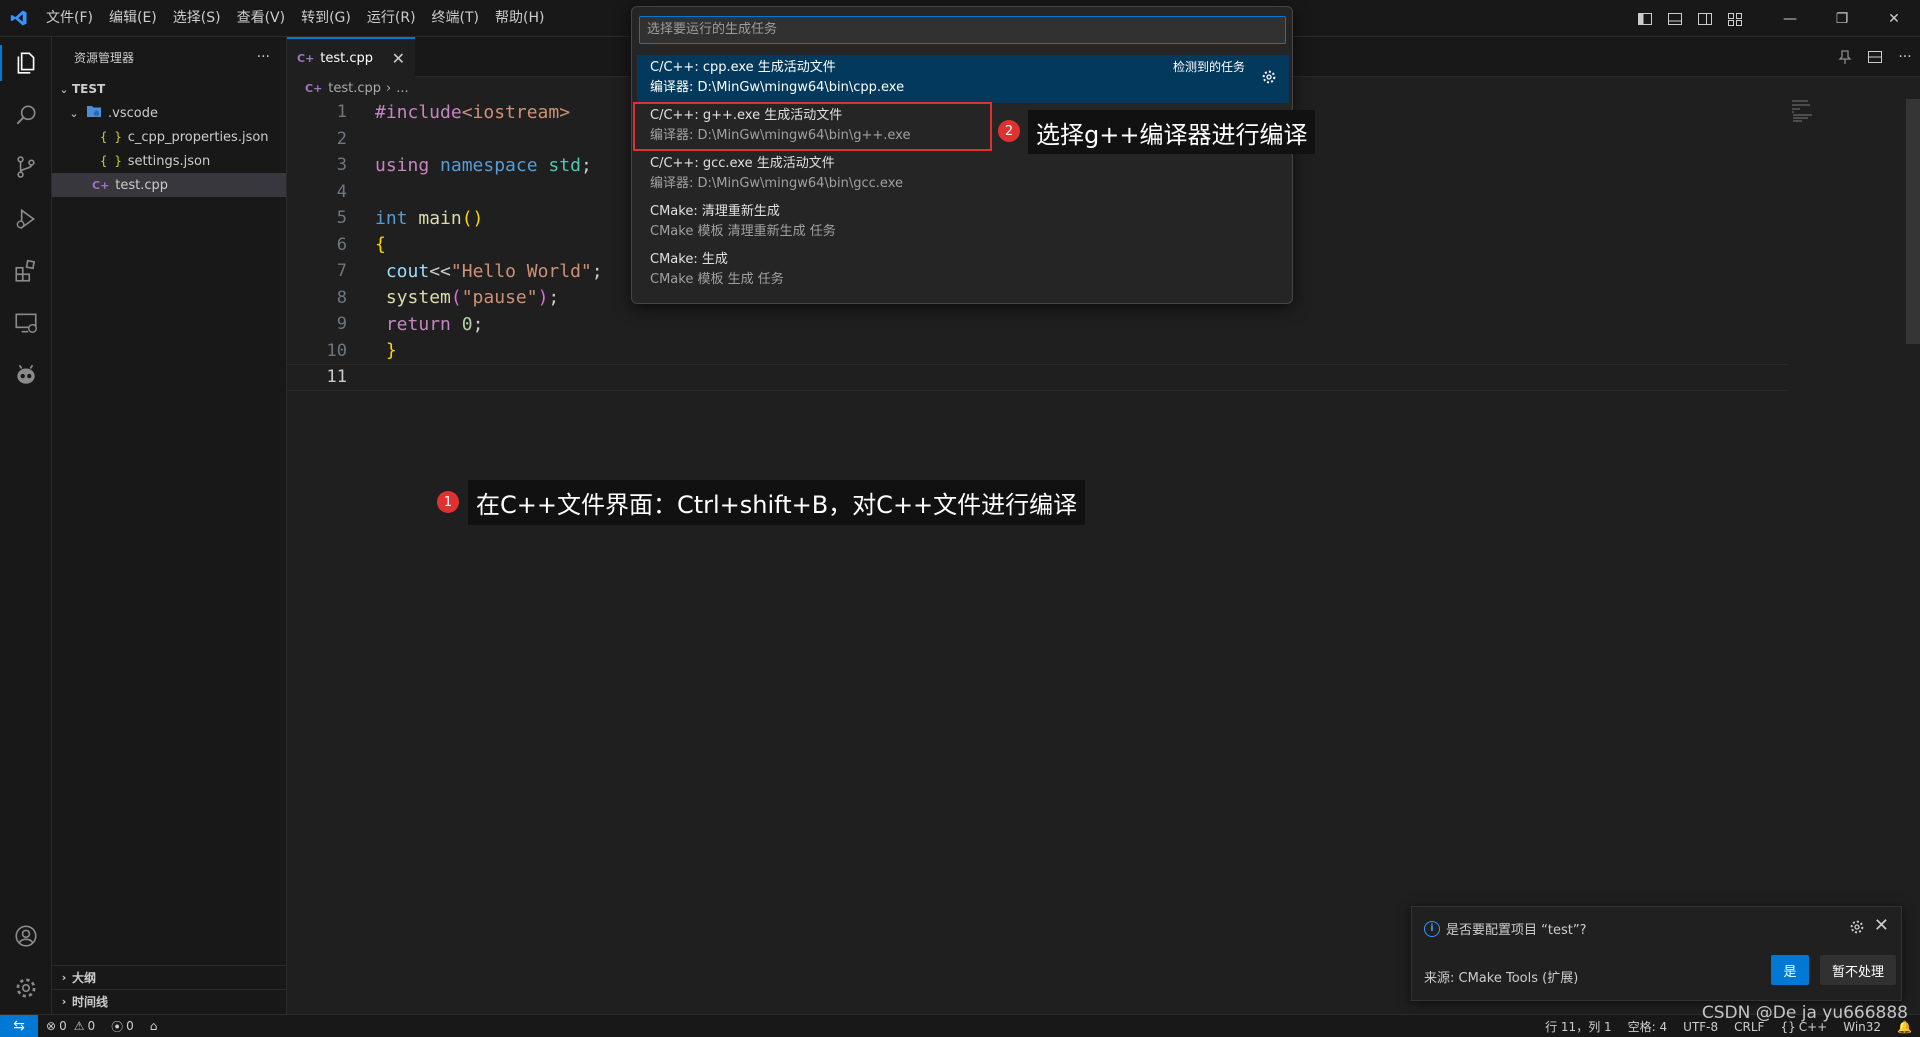  I want to click on menu-edit: 编辑(E), so click(133, 18).